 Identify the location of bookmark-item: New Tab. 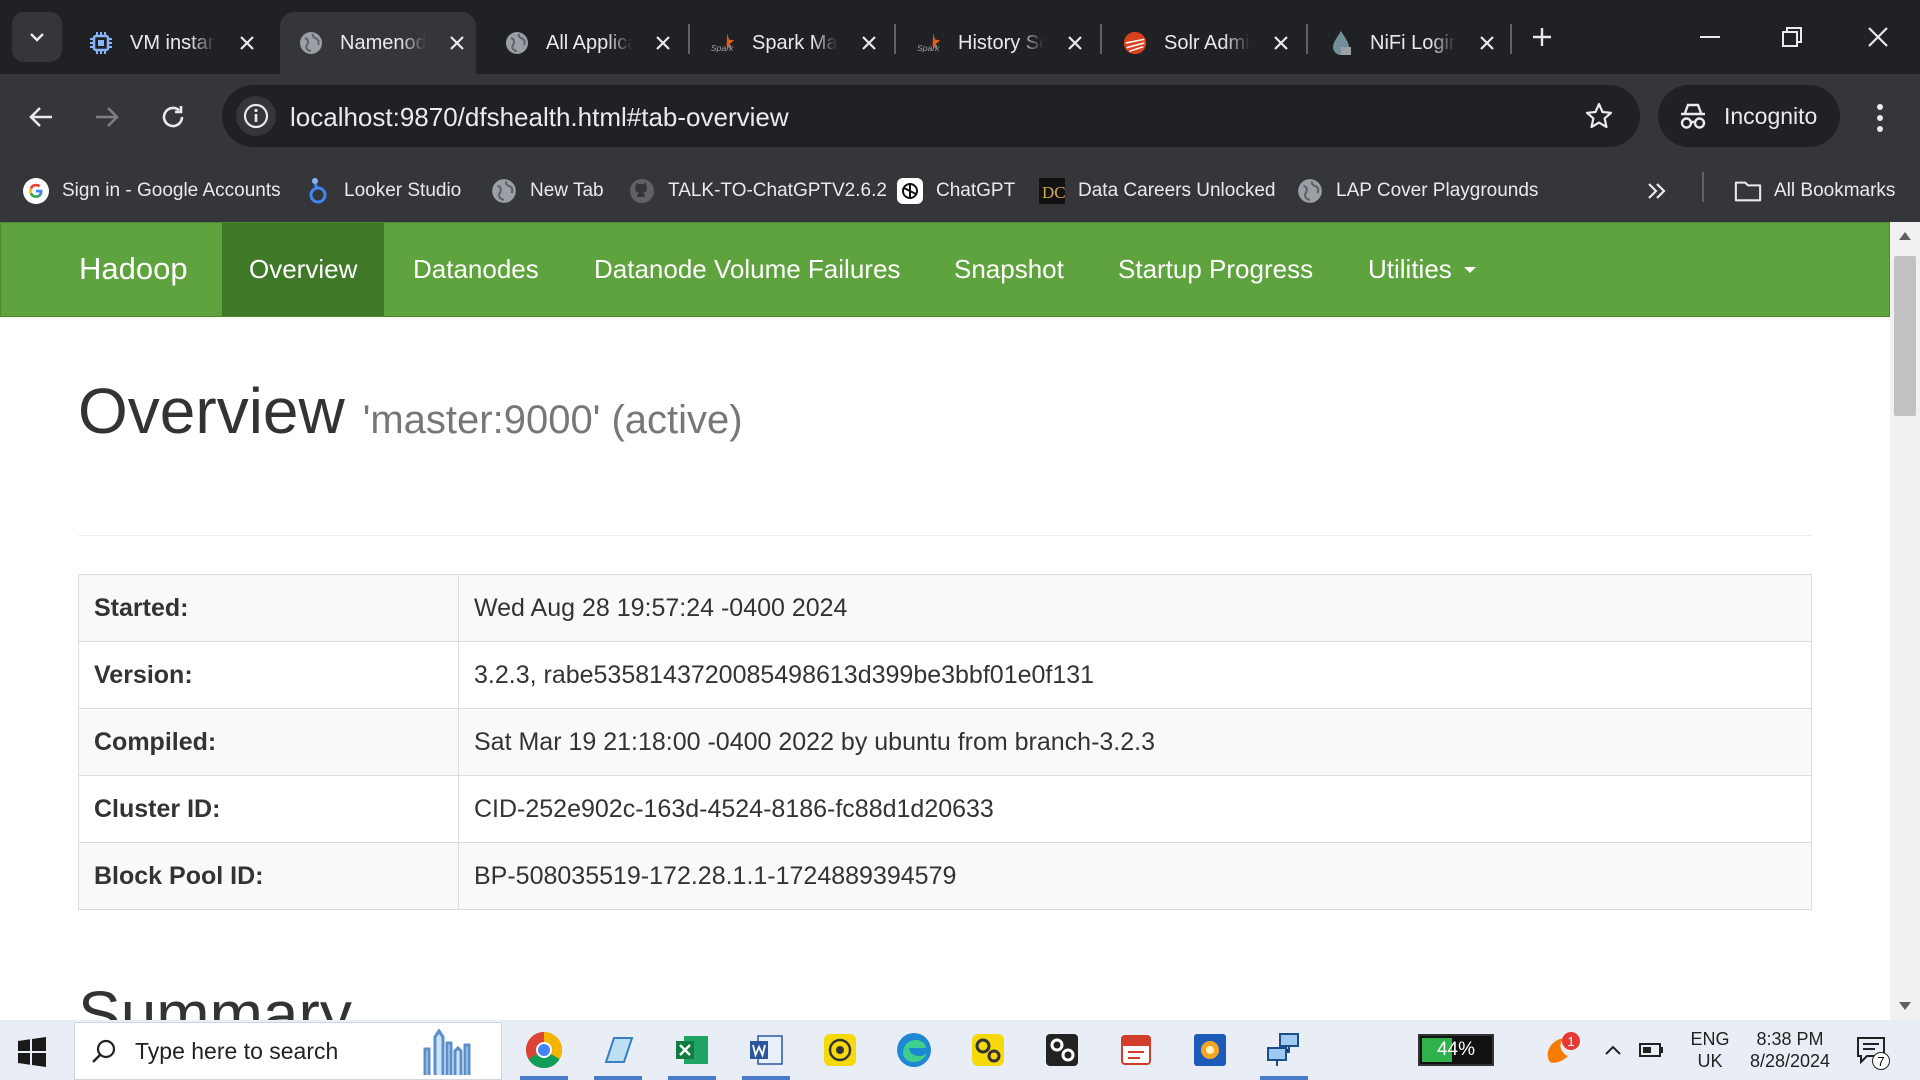
(547, 191).